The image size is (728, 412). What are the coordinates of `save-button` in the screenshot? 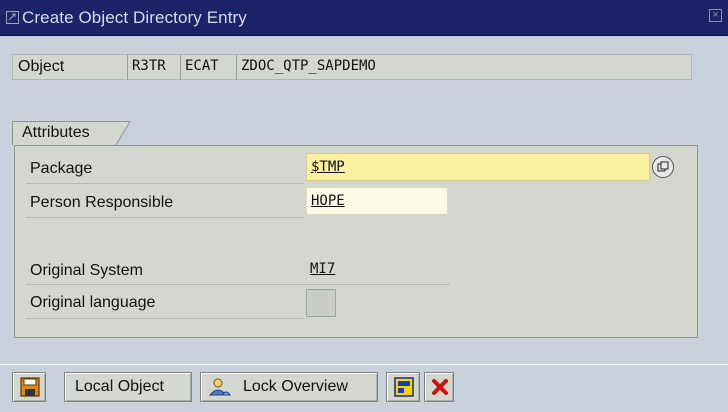 It's located at (29, 387).